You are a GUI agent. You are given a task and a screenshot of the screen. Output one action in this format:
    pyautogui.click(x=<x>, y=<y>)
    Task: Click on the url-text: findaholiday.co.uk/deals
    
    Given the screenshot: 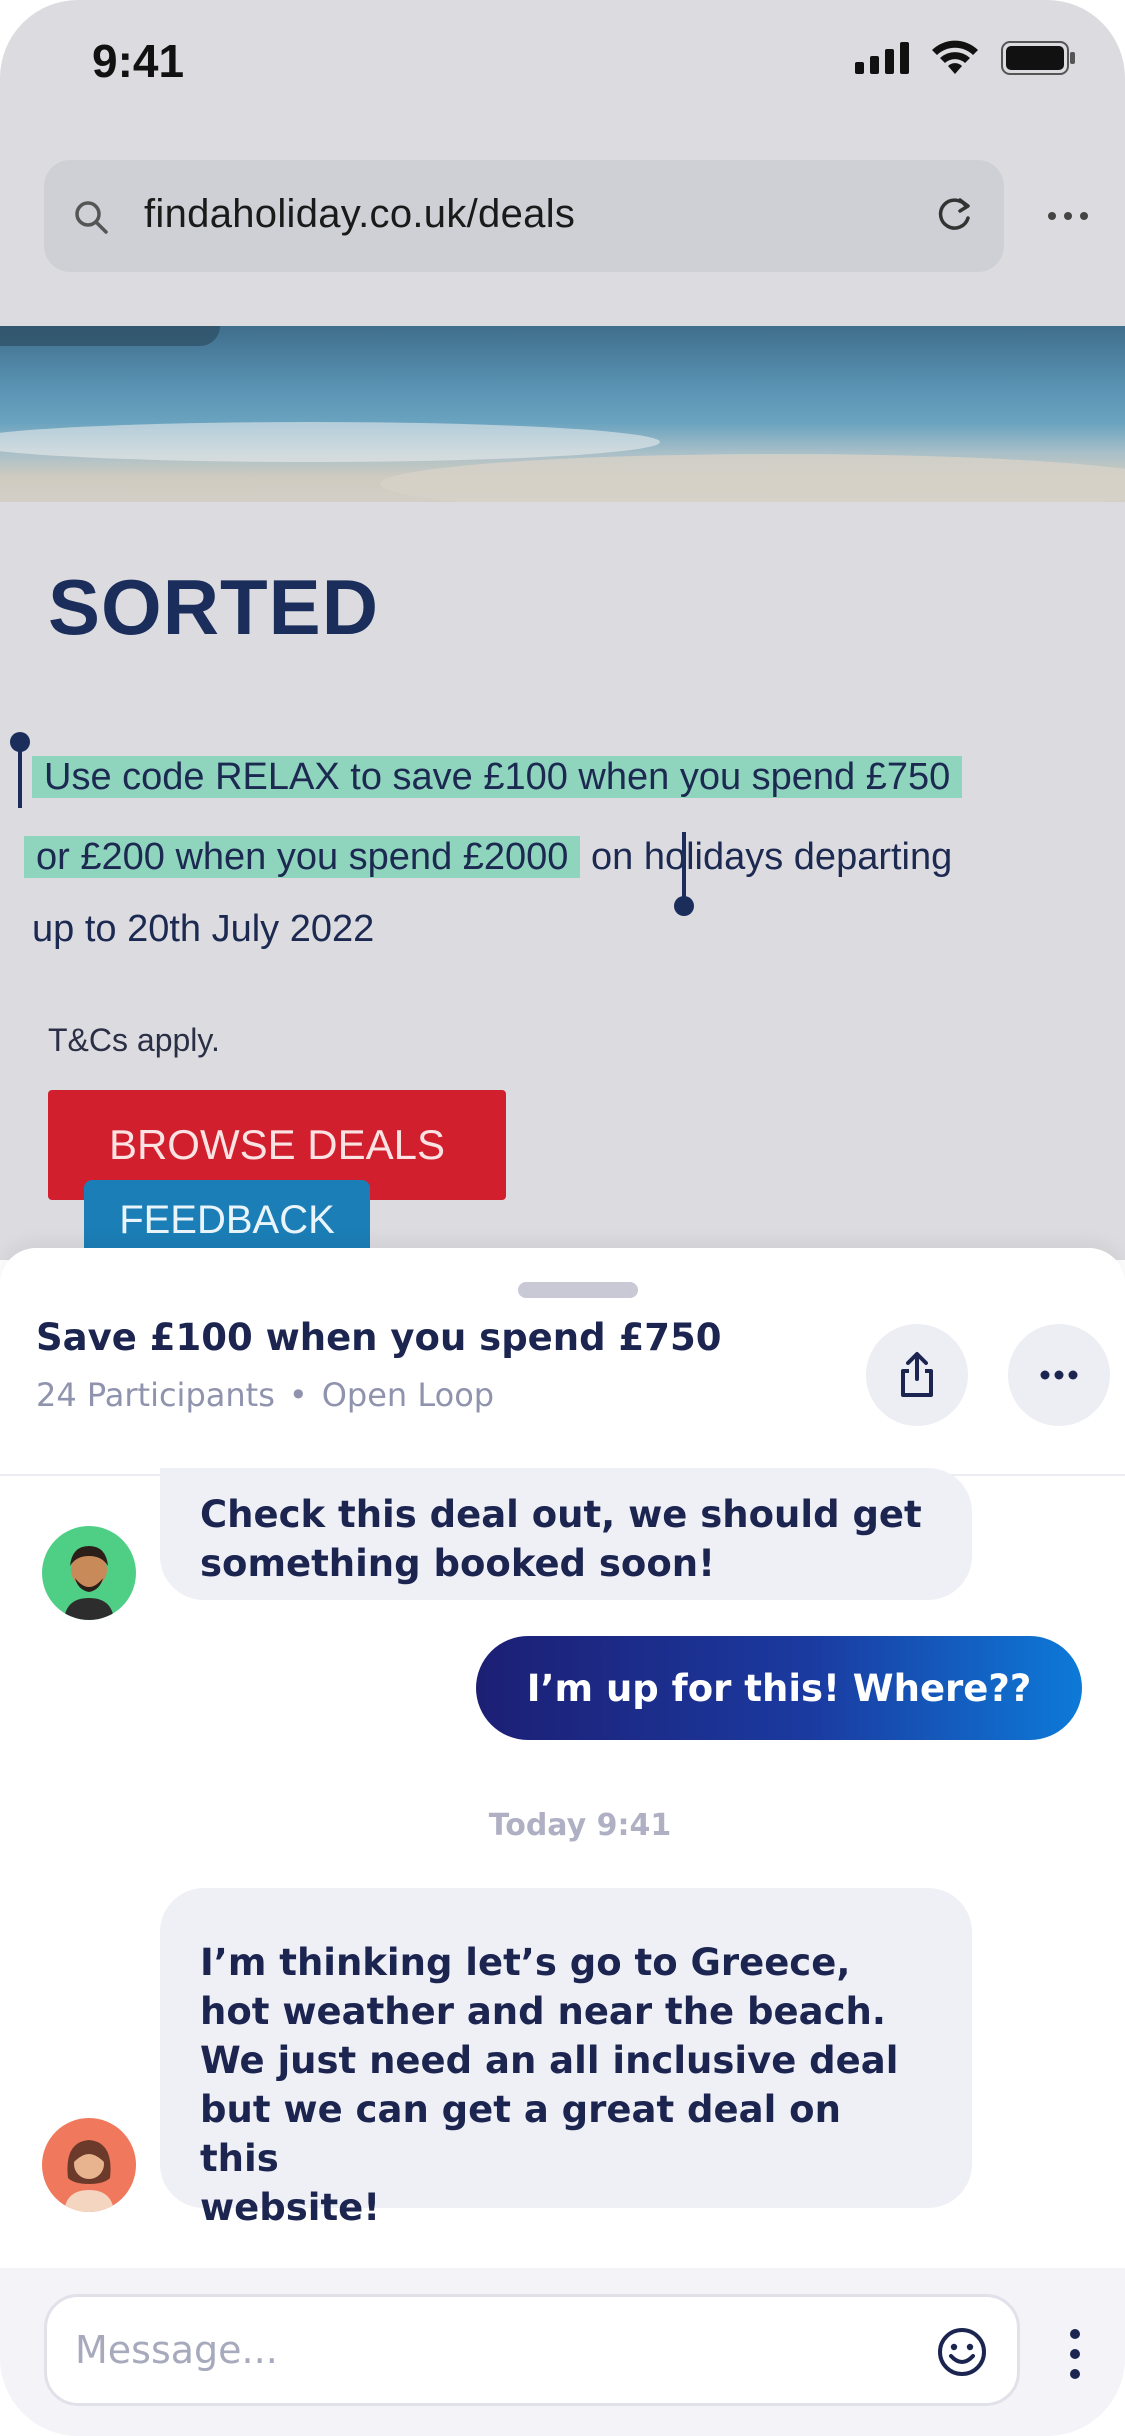 What is the action you would take?
    pyautogui.click(x=359, y=214)
    